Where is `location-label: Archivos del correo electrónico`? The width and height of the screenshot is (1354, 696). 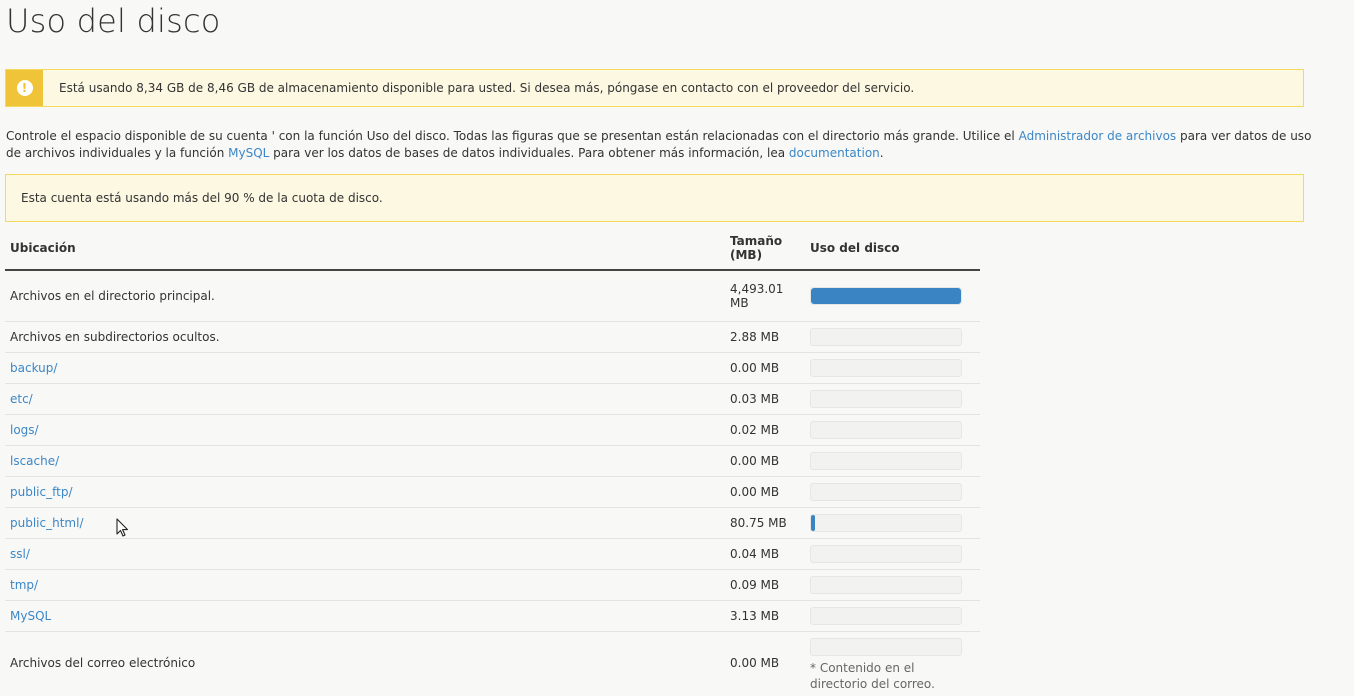 location-label: Archivos del correo electrónico is located at coordinates (103, 663).